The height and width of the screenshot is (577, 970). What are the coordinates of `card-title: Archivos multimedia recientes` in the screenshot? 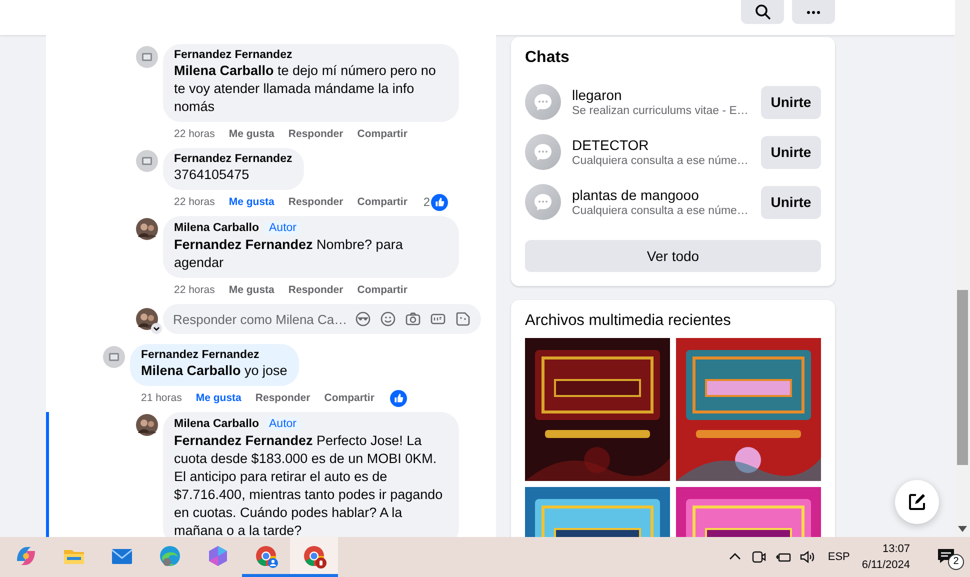 It's located at (628, 321).